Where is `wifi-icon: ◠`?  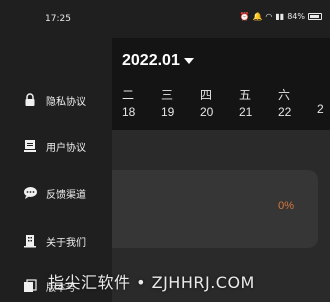 wifi-icon: ◠ is located at coordinates (269, 16).